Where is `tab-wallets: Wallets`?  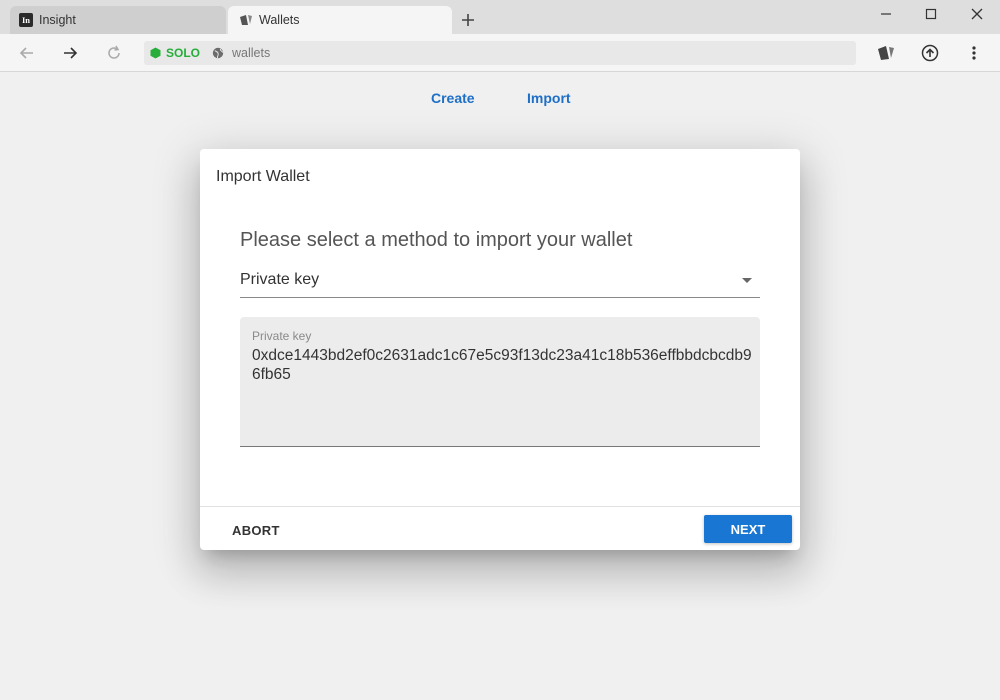
tab-wallets: Wallets is located at coordinates (340, 20).